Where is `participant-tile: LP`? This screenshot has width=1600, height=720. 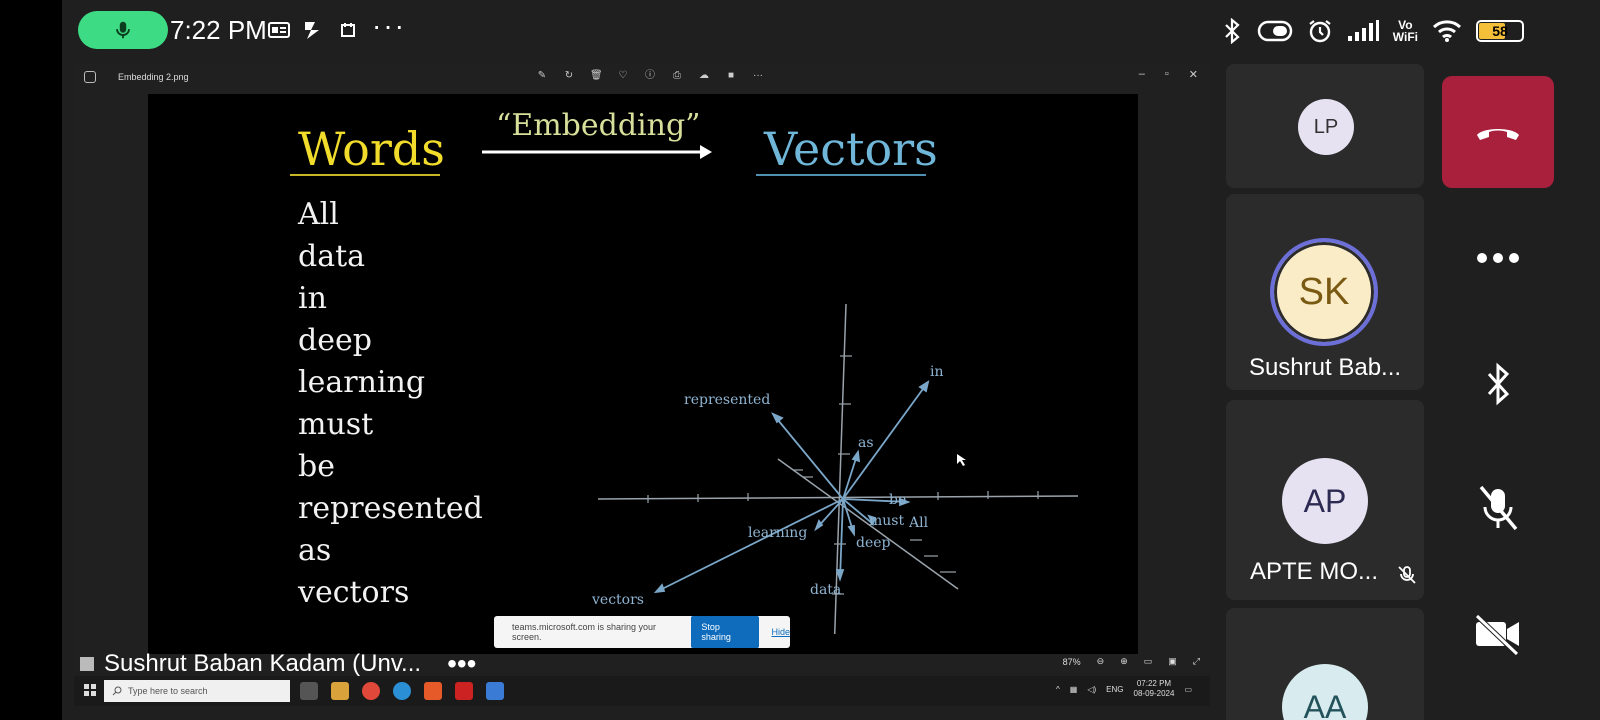 participant-tile: LP is located at coordinates (1325, 126).